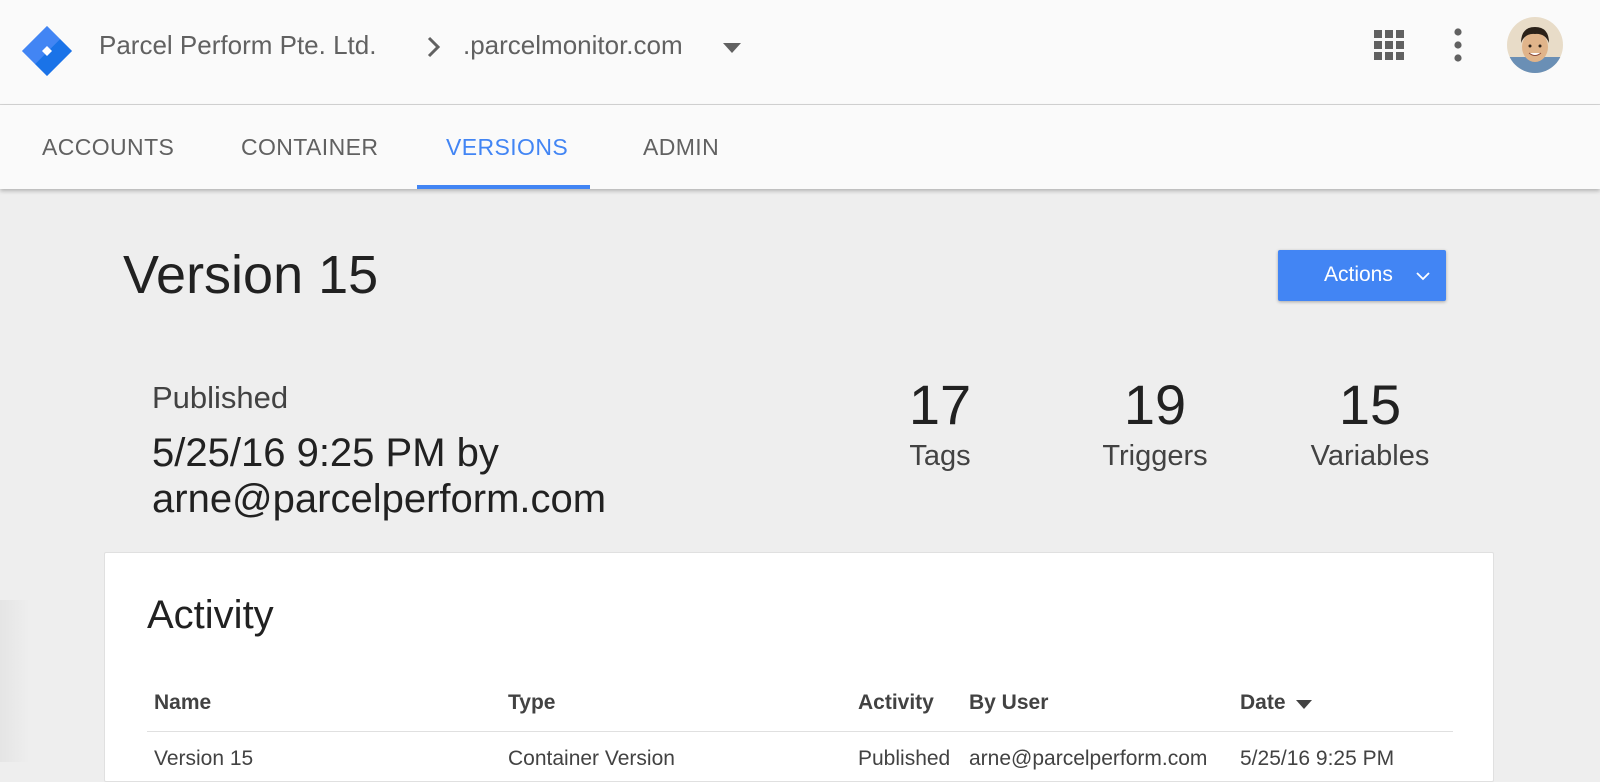 Image resolution: width=1600 pixels, height=782 pixels. Describe the element at coordinates (800, 731) in the screenshot. I see `table-header-divider` at that location.